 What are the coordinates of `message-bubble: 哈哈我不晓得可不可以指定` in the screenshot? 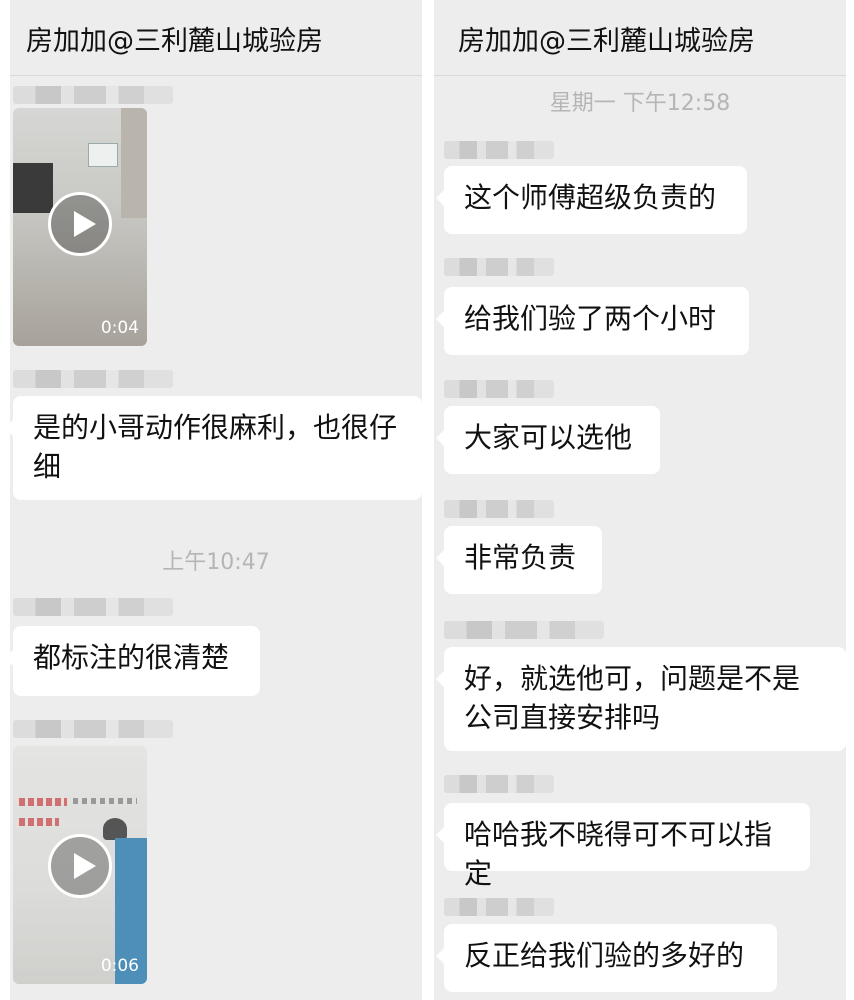 It's located at (623, 846).